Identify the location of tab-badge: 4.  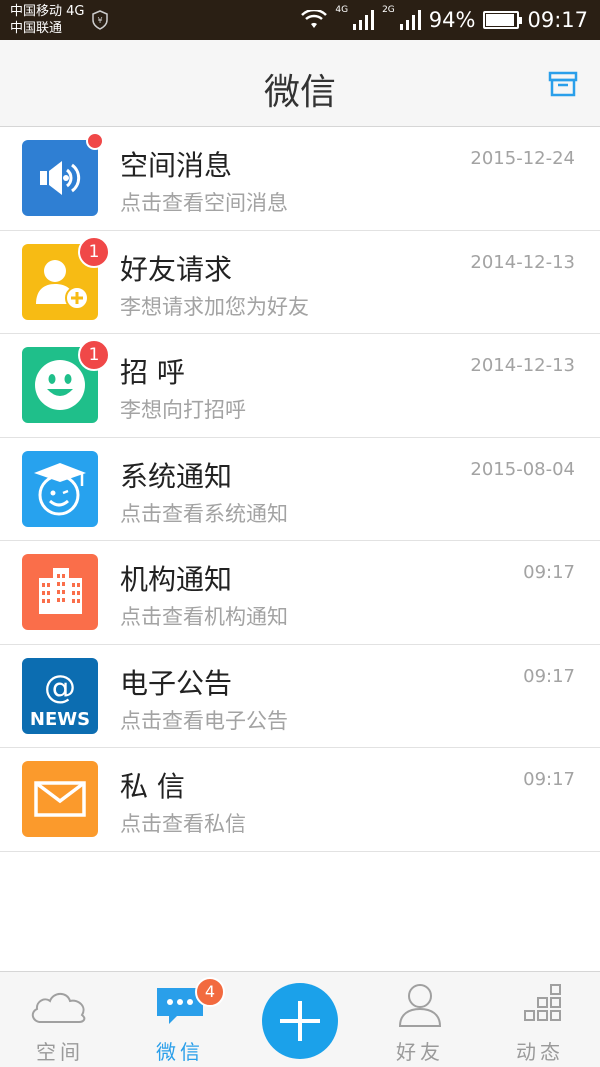
(210, 992).